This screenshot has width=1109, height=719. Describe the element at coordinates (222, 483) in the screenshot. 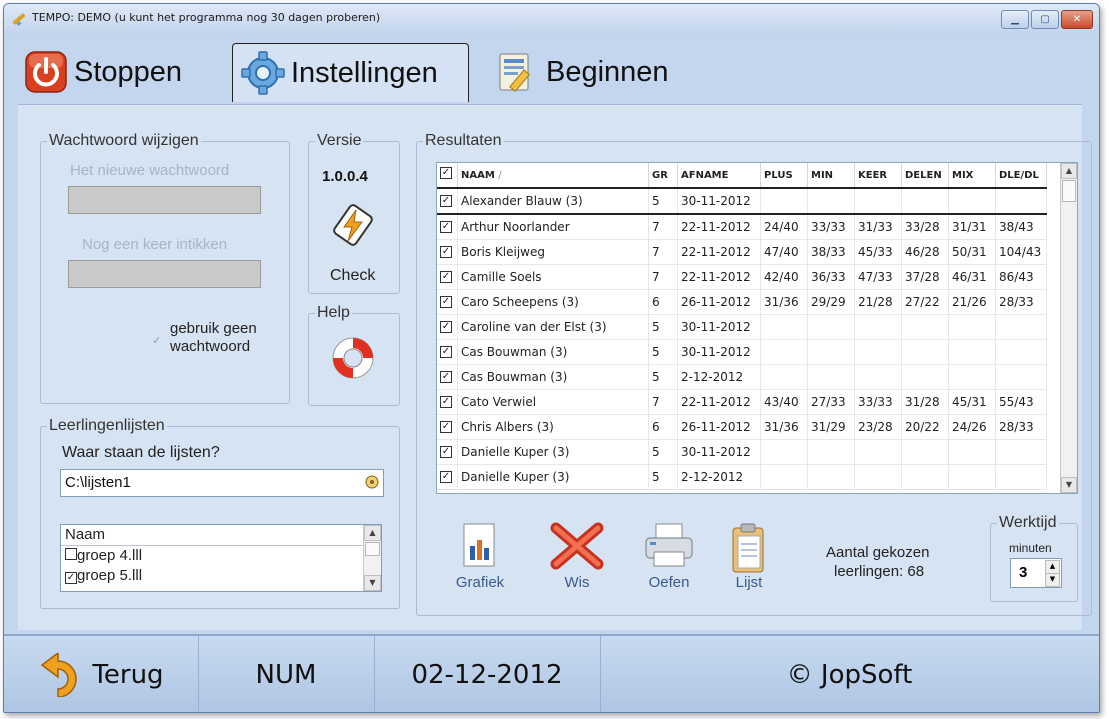

I see `lists-path-field: C:\lijsten1` at that location.